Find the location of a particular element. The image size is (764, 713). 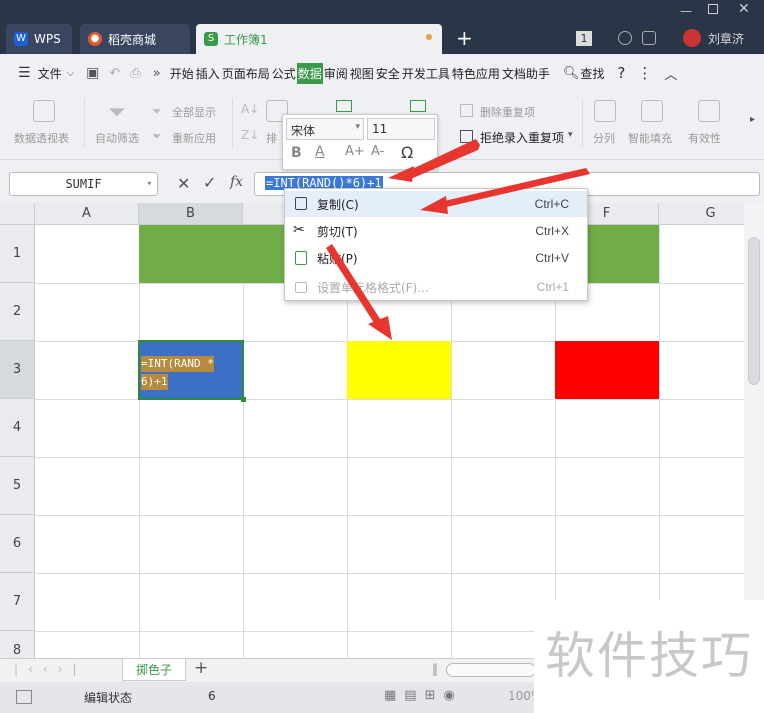

view-mode-icons: ▦▤⊞◉ is located at coordinates (423, 695).